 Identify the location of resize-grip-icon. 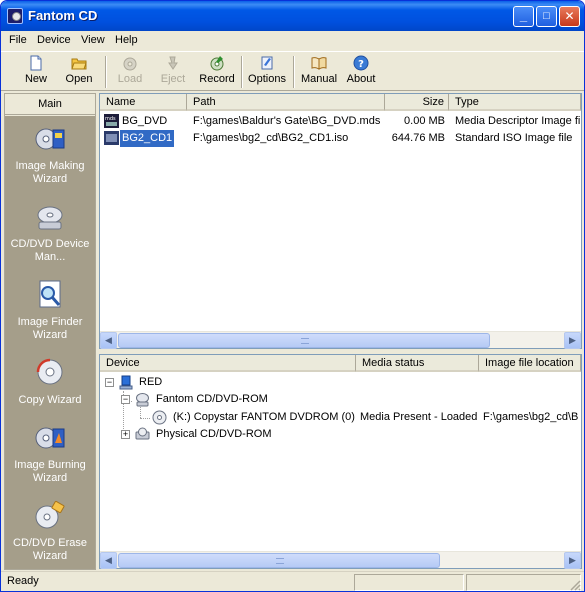
(575, 585).